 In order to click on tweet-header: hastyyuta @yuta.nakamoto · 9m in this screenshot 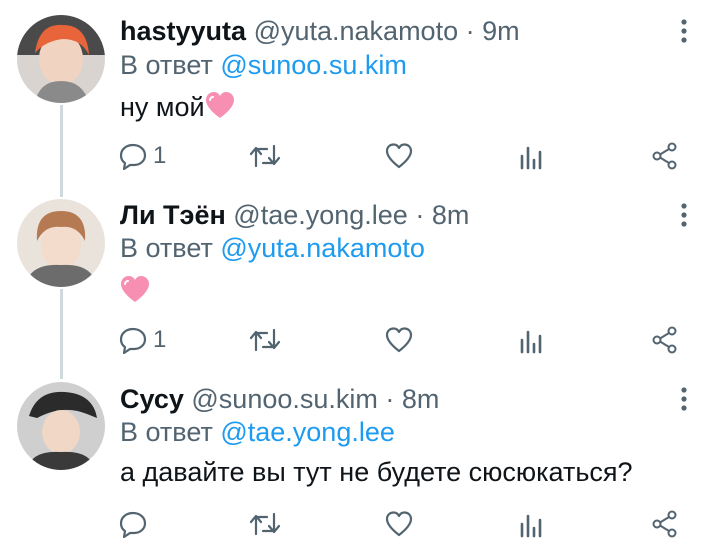, I will do `click(320, 31)`.